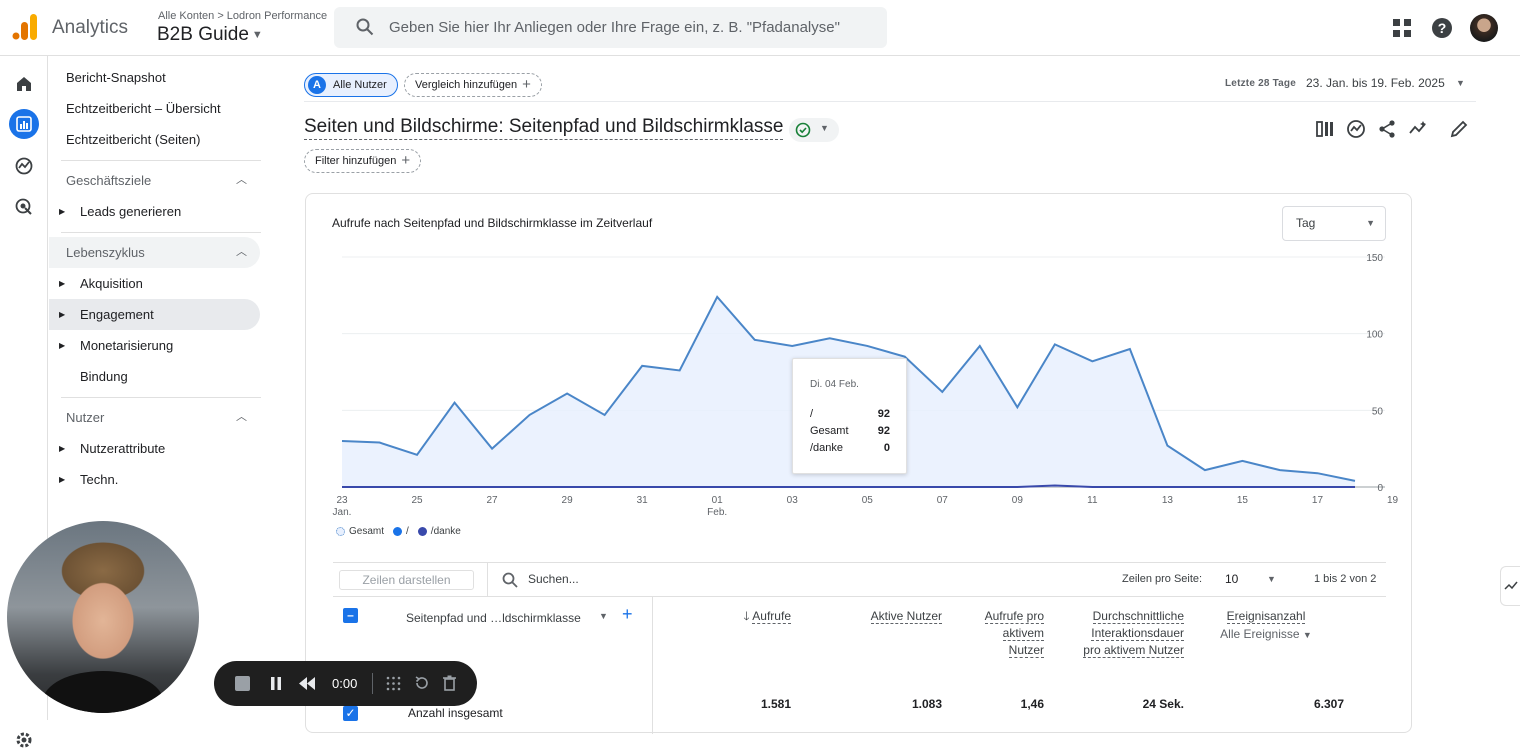 This screenshot has height=750, width=1520. What do you see at coordinates (1243, 500) in the screenshot?
I see `x-tick-label: 15` at bounding box center [1243, 500].